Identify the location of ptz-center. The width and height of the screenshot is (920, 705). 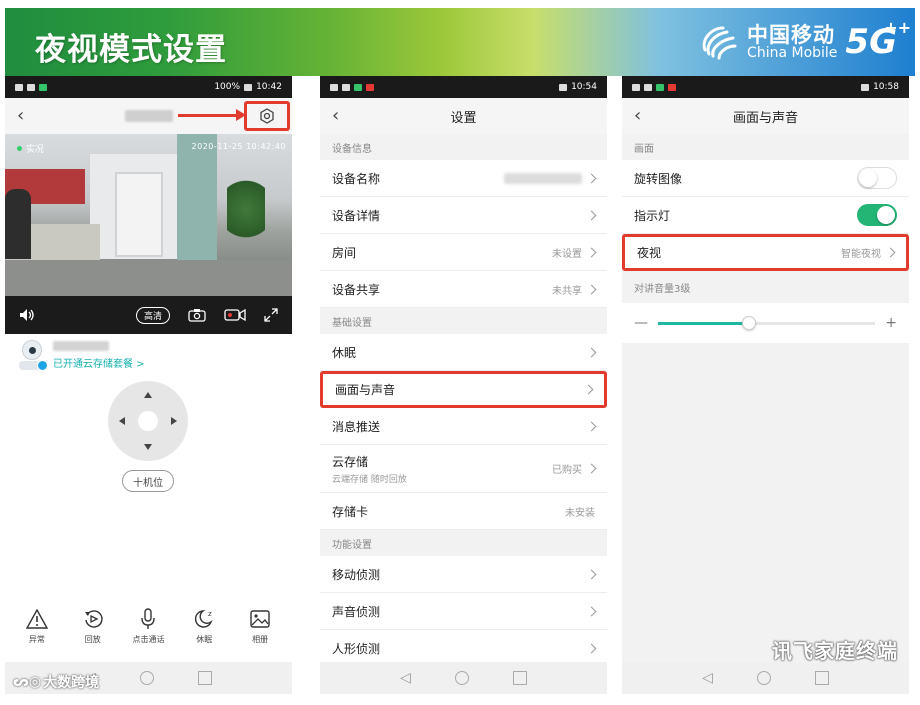
(148, 421).